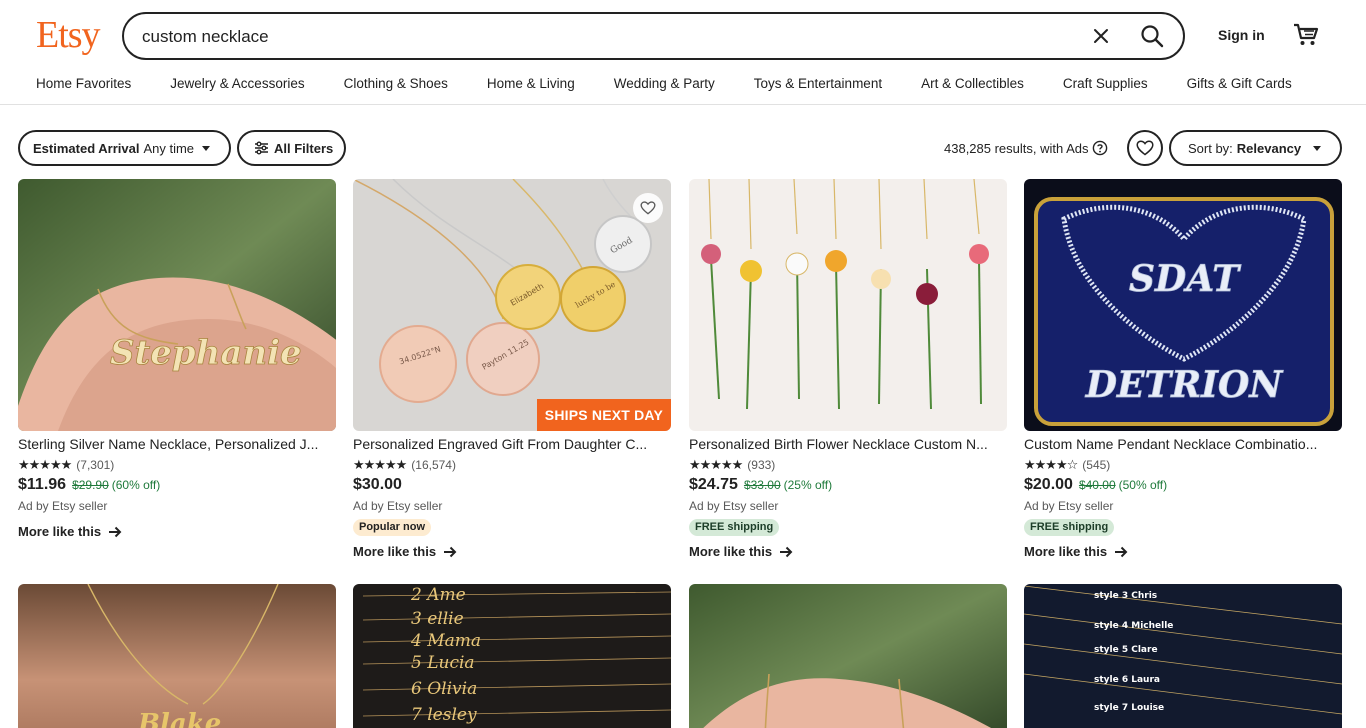  I want to click on price-row: $20.00 $40.00 (50% off), so click(1183, 487).